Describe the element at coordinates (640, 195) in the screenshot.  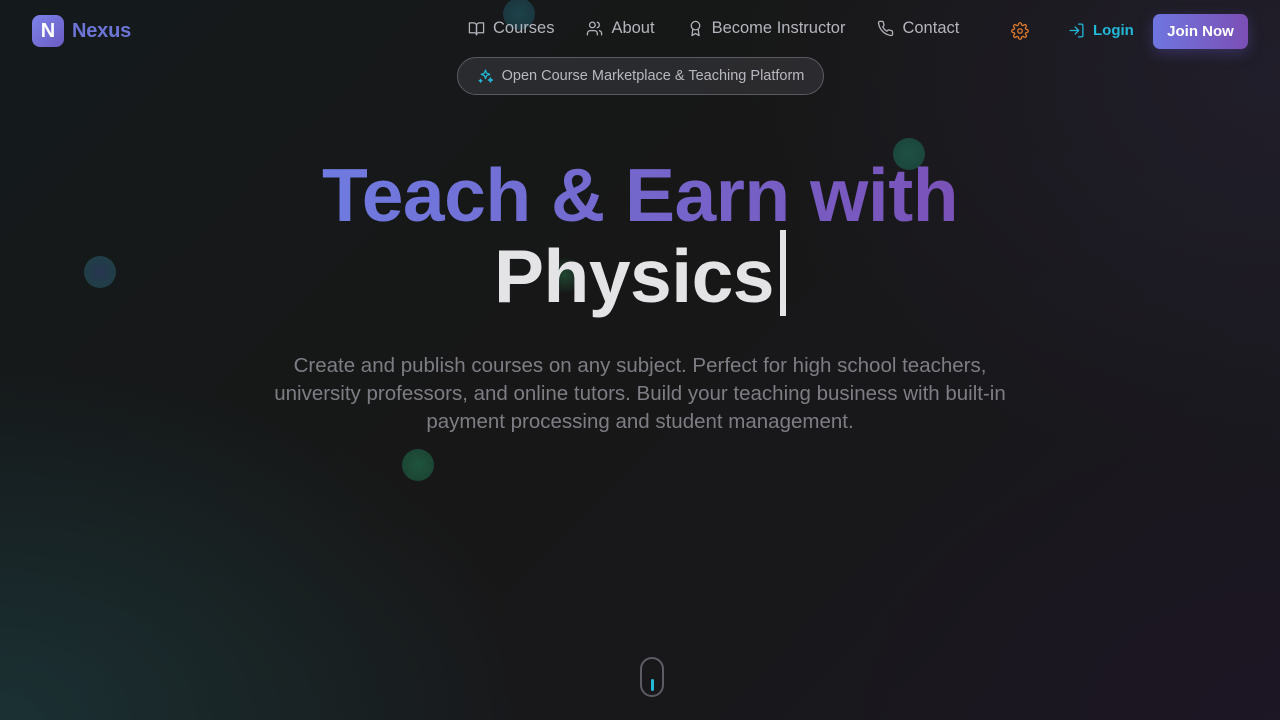
I see `hero-title-line1: Teach & Earn with` at that location.